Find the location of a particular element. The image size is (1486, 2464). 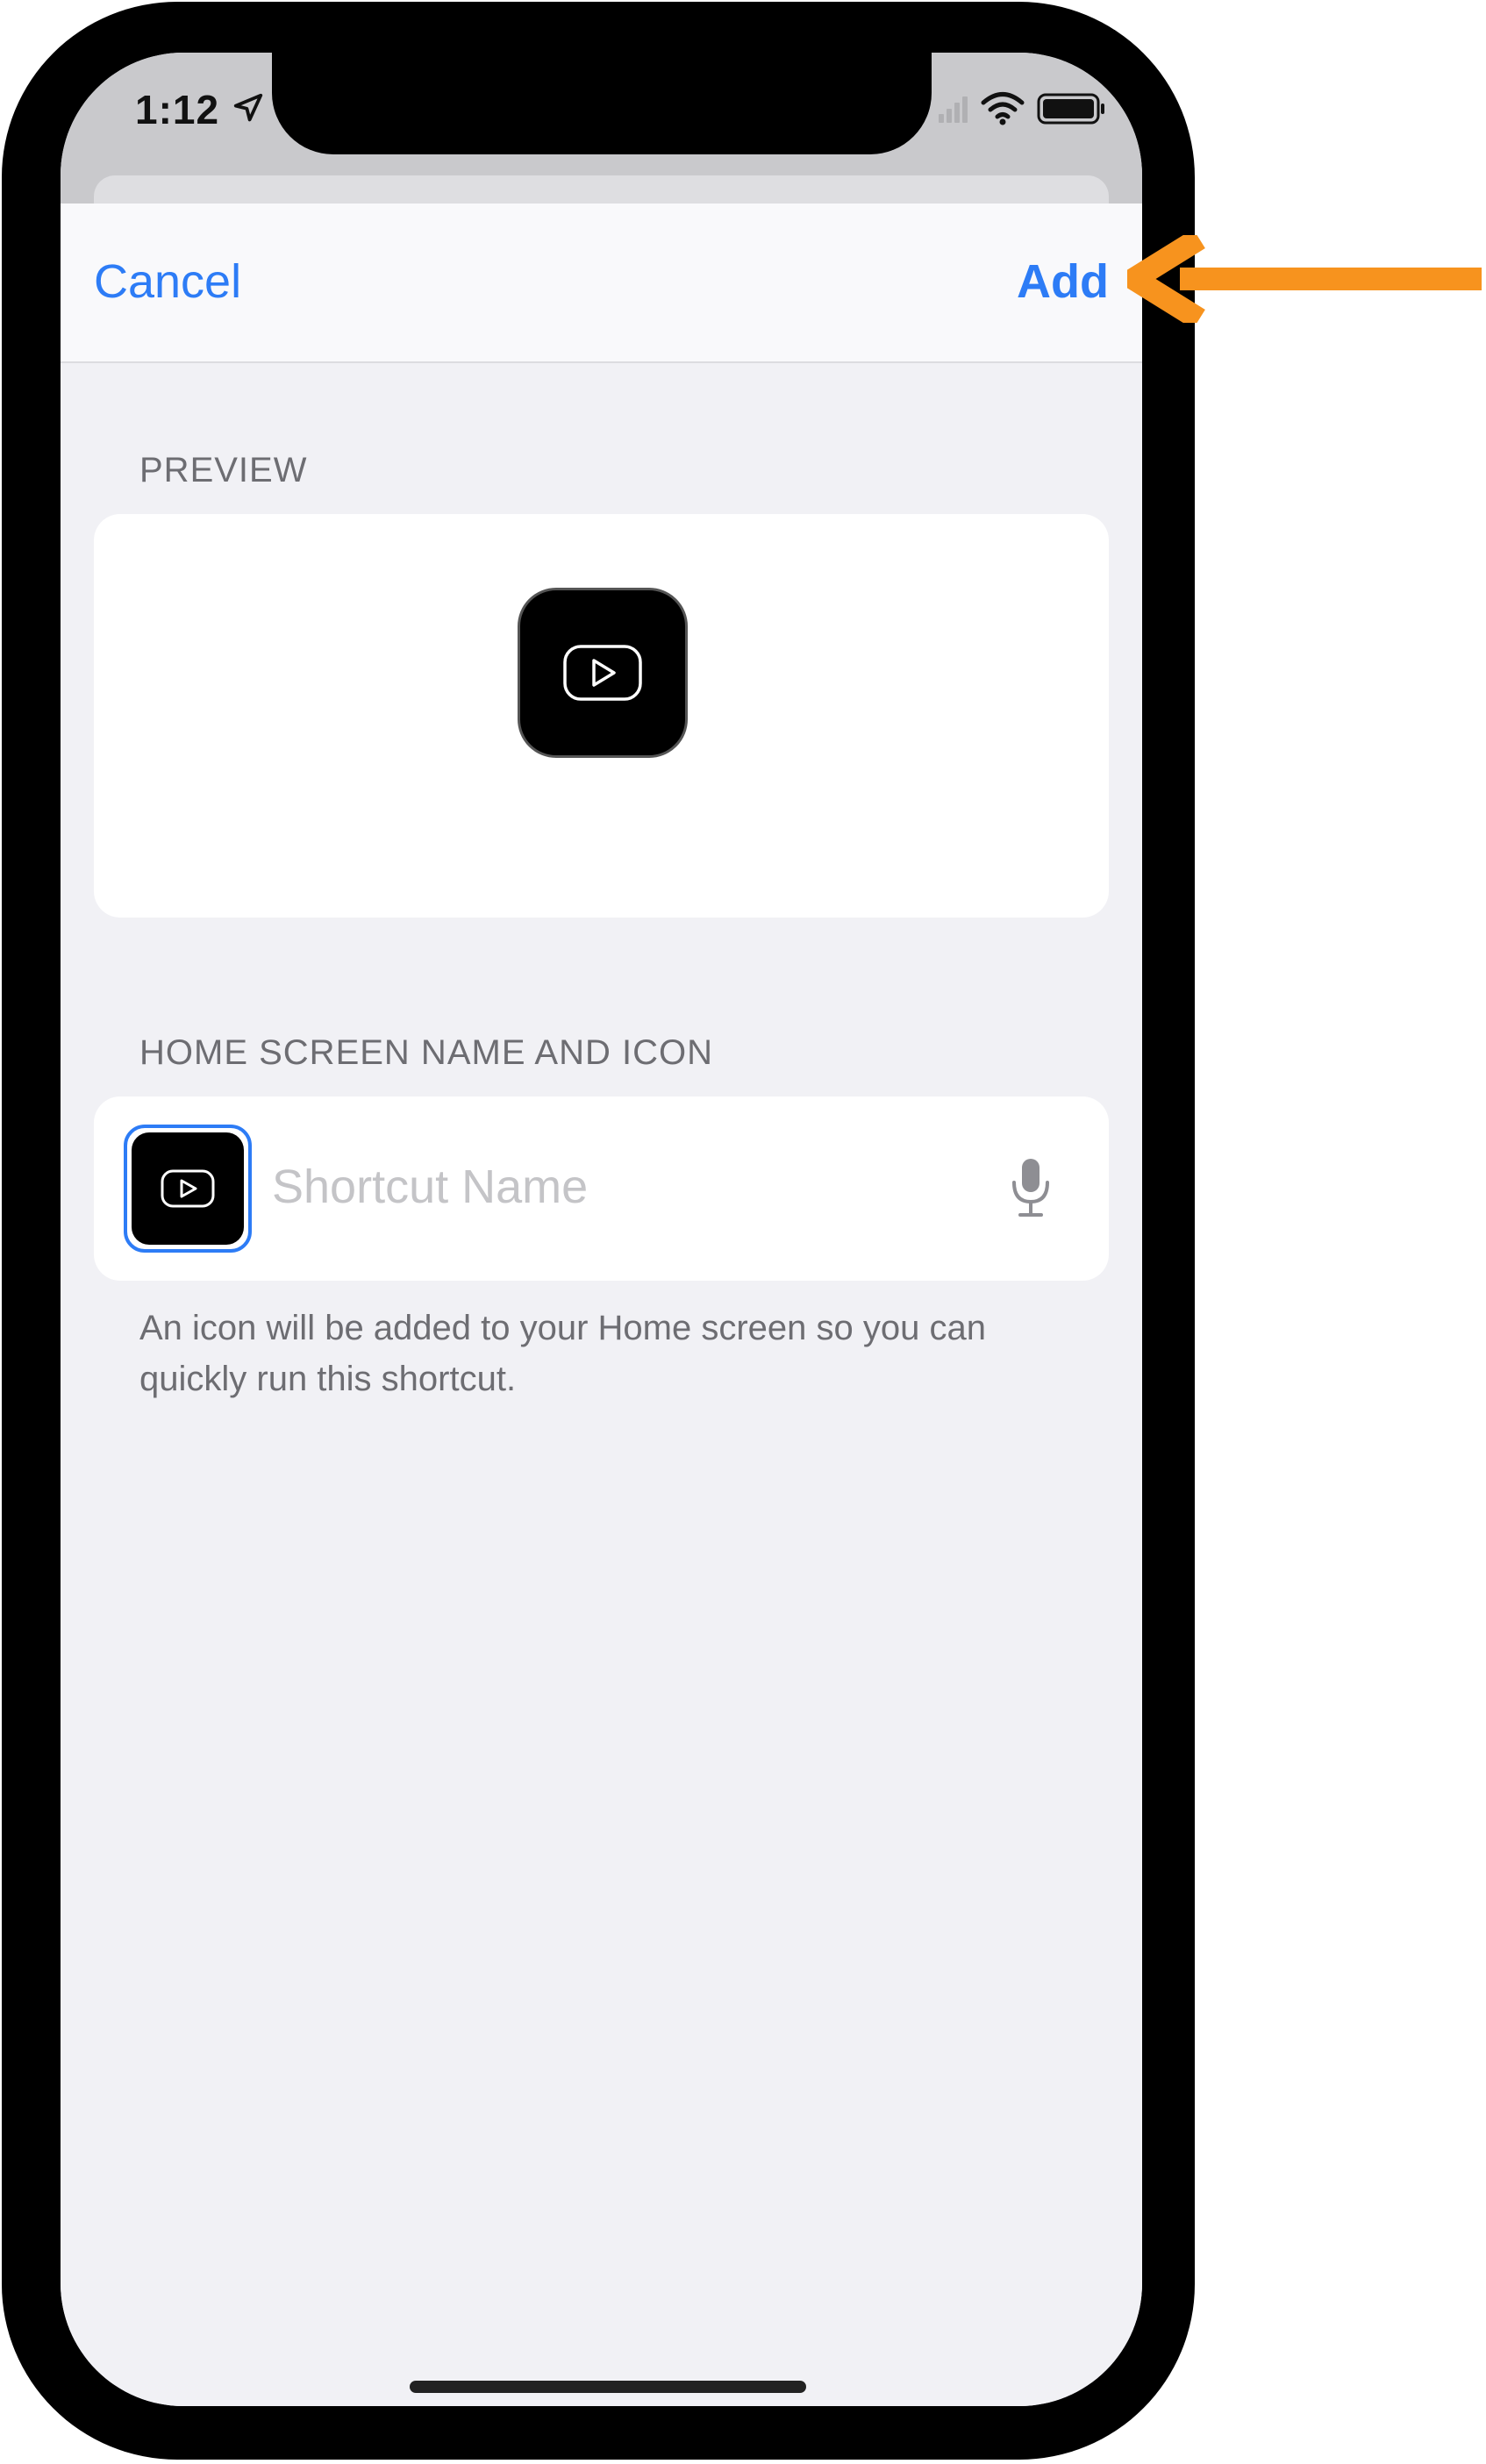

cellular-signal-icon is located at coordinates (953, 109).